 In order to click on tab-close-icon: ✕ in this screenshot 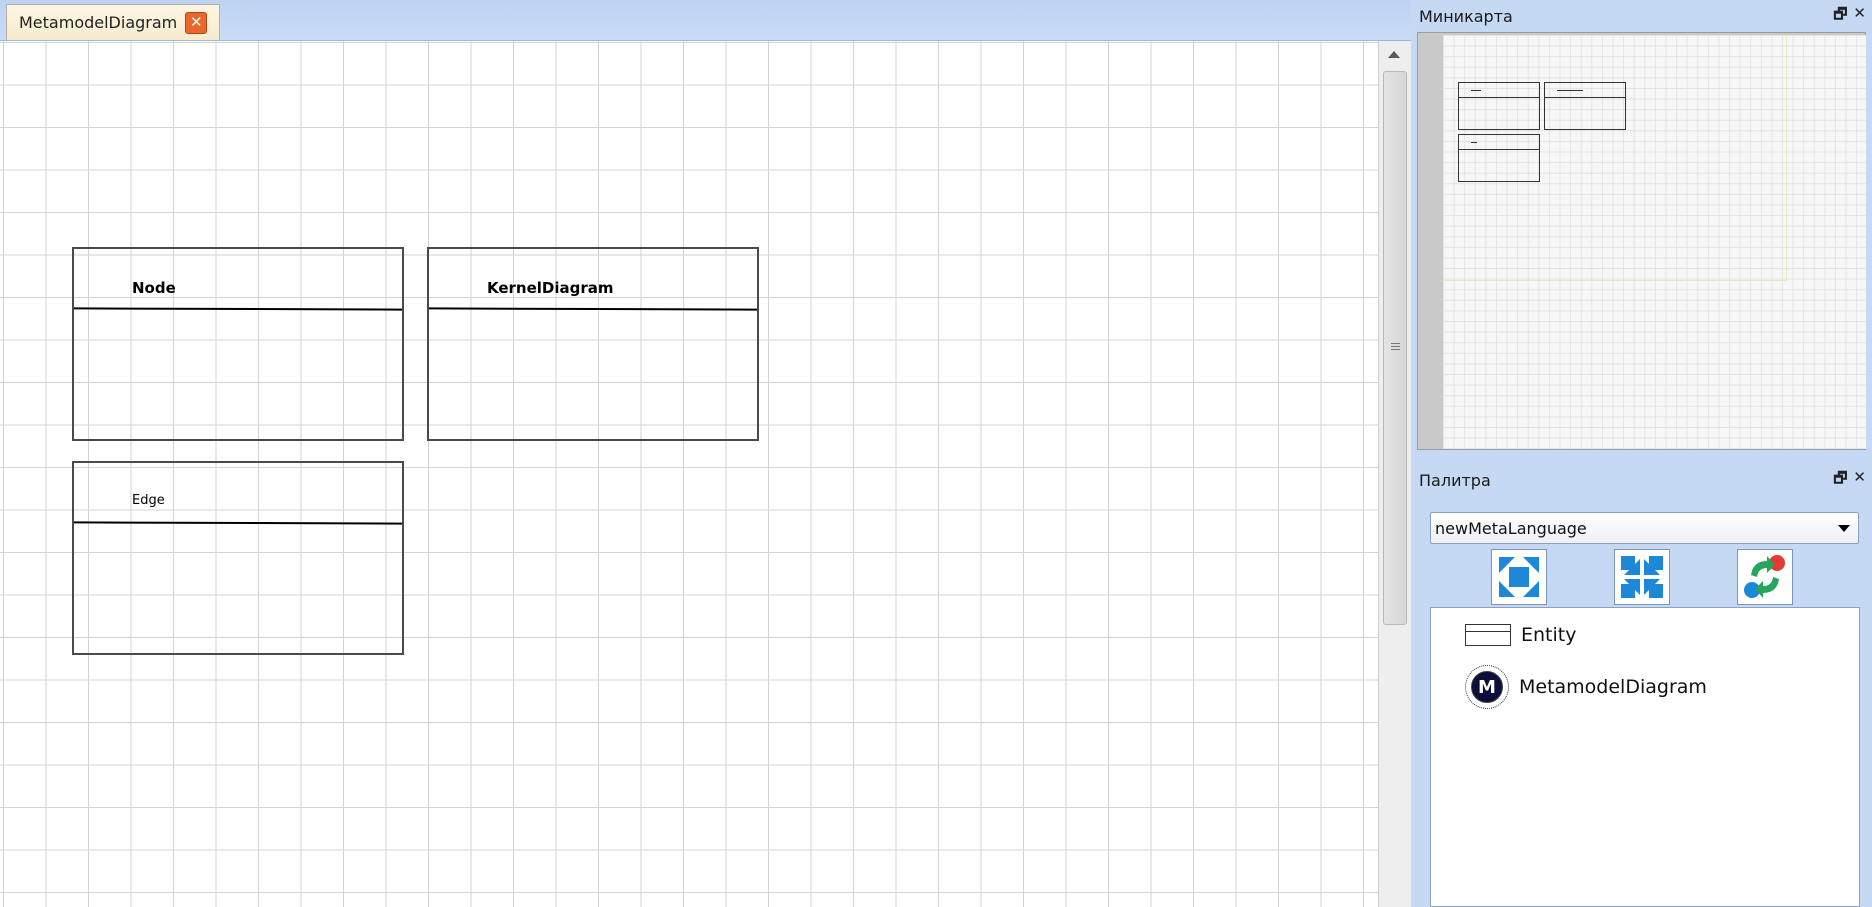, I will do `click(196, 22)`.